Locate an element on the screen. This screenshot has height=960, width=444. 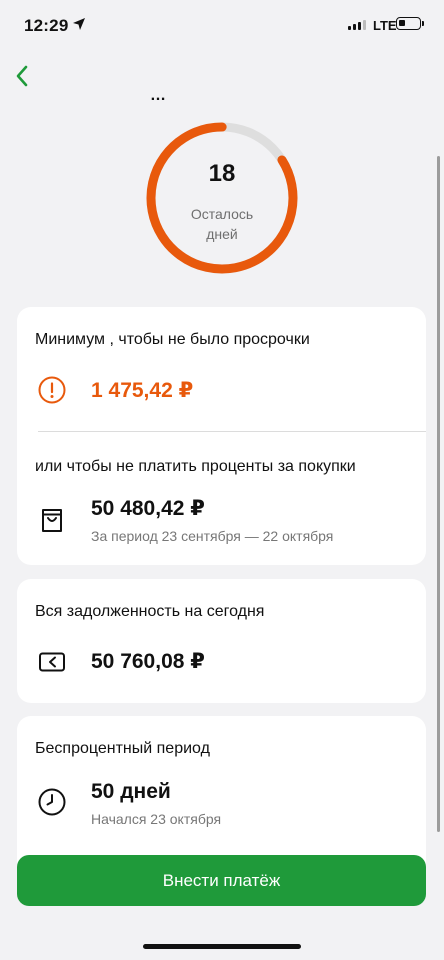
location-arrow-icon is located at coordinates (79, 24).